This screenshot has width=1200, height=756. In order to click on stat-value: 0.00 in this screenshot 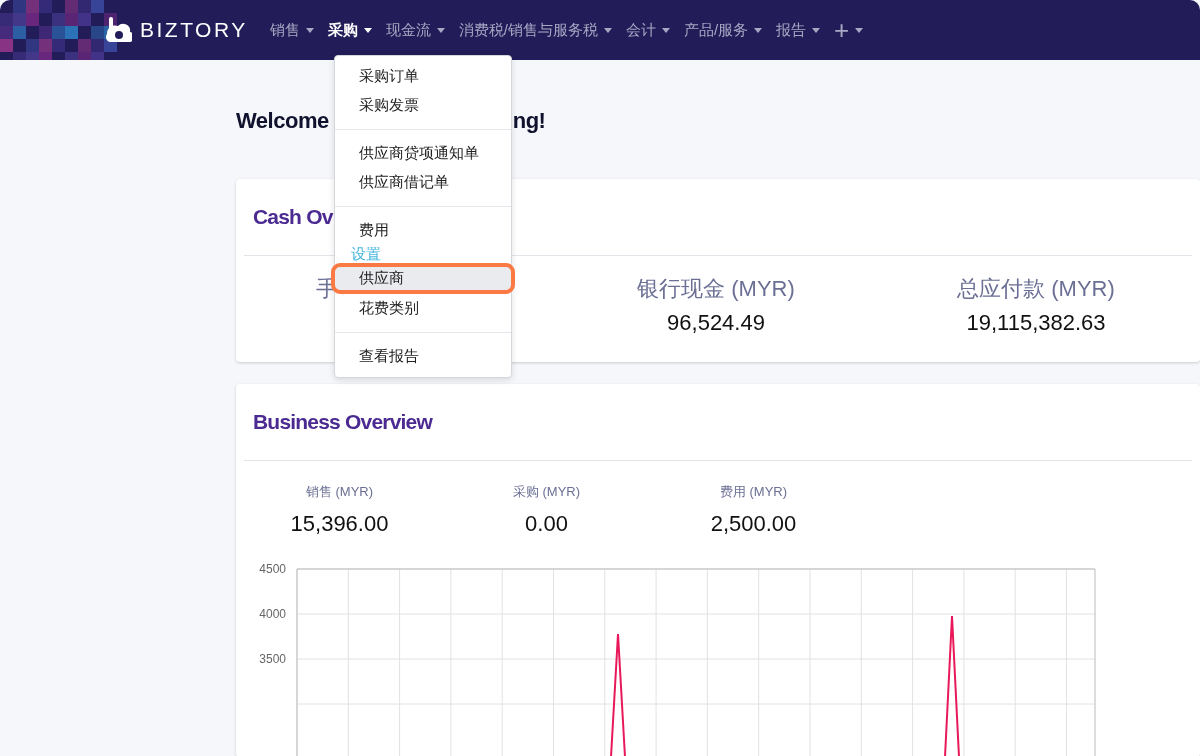, I will do `click(546, 524)`.